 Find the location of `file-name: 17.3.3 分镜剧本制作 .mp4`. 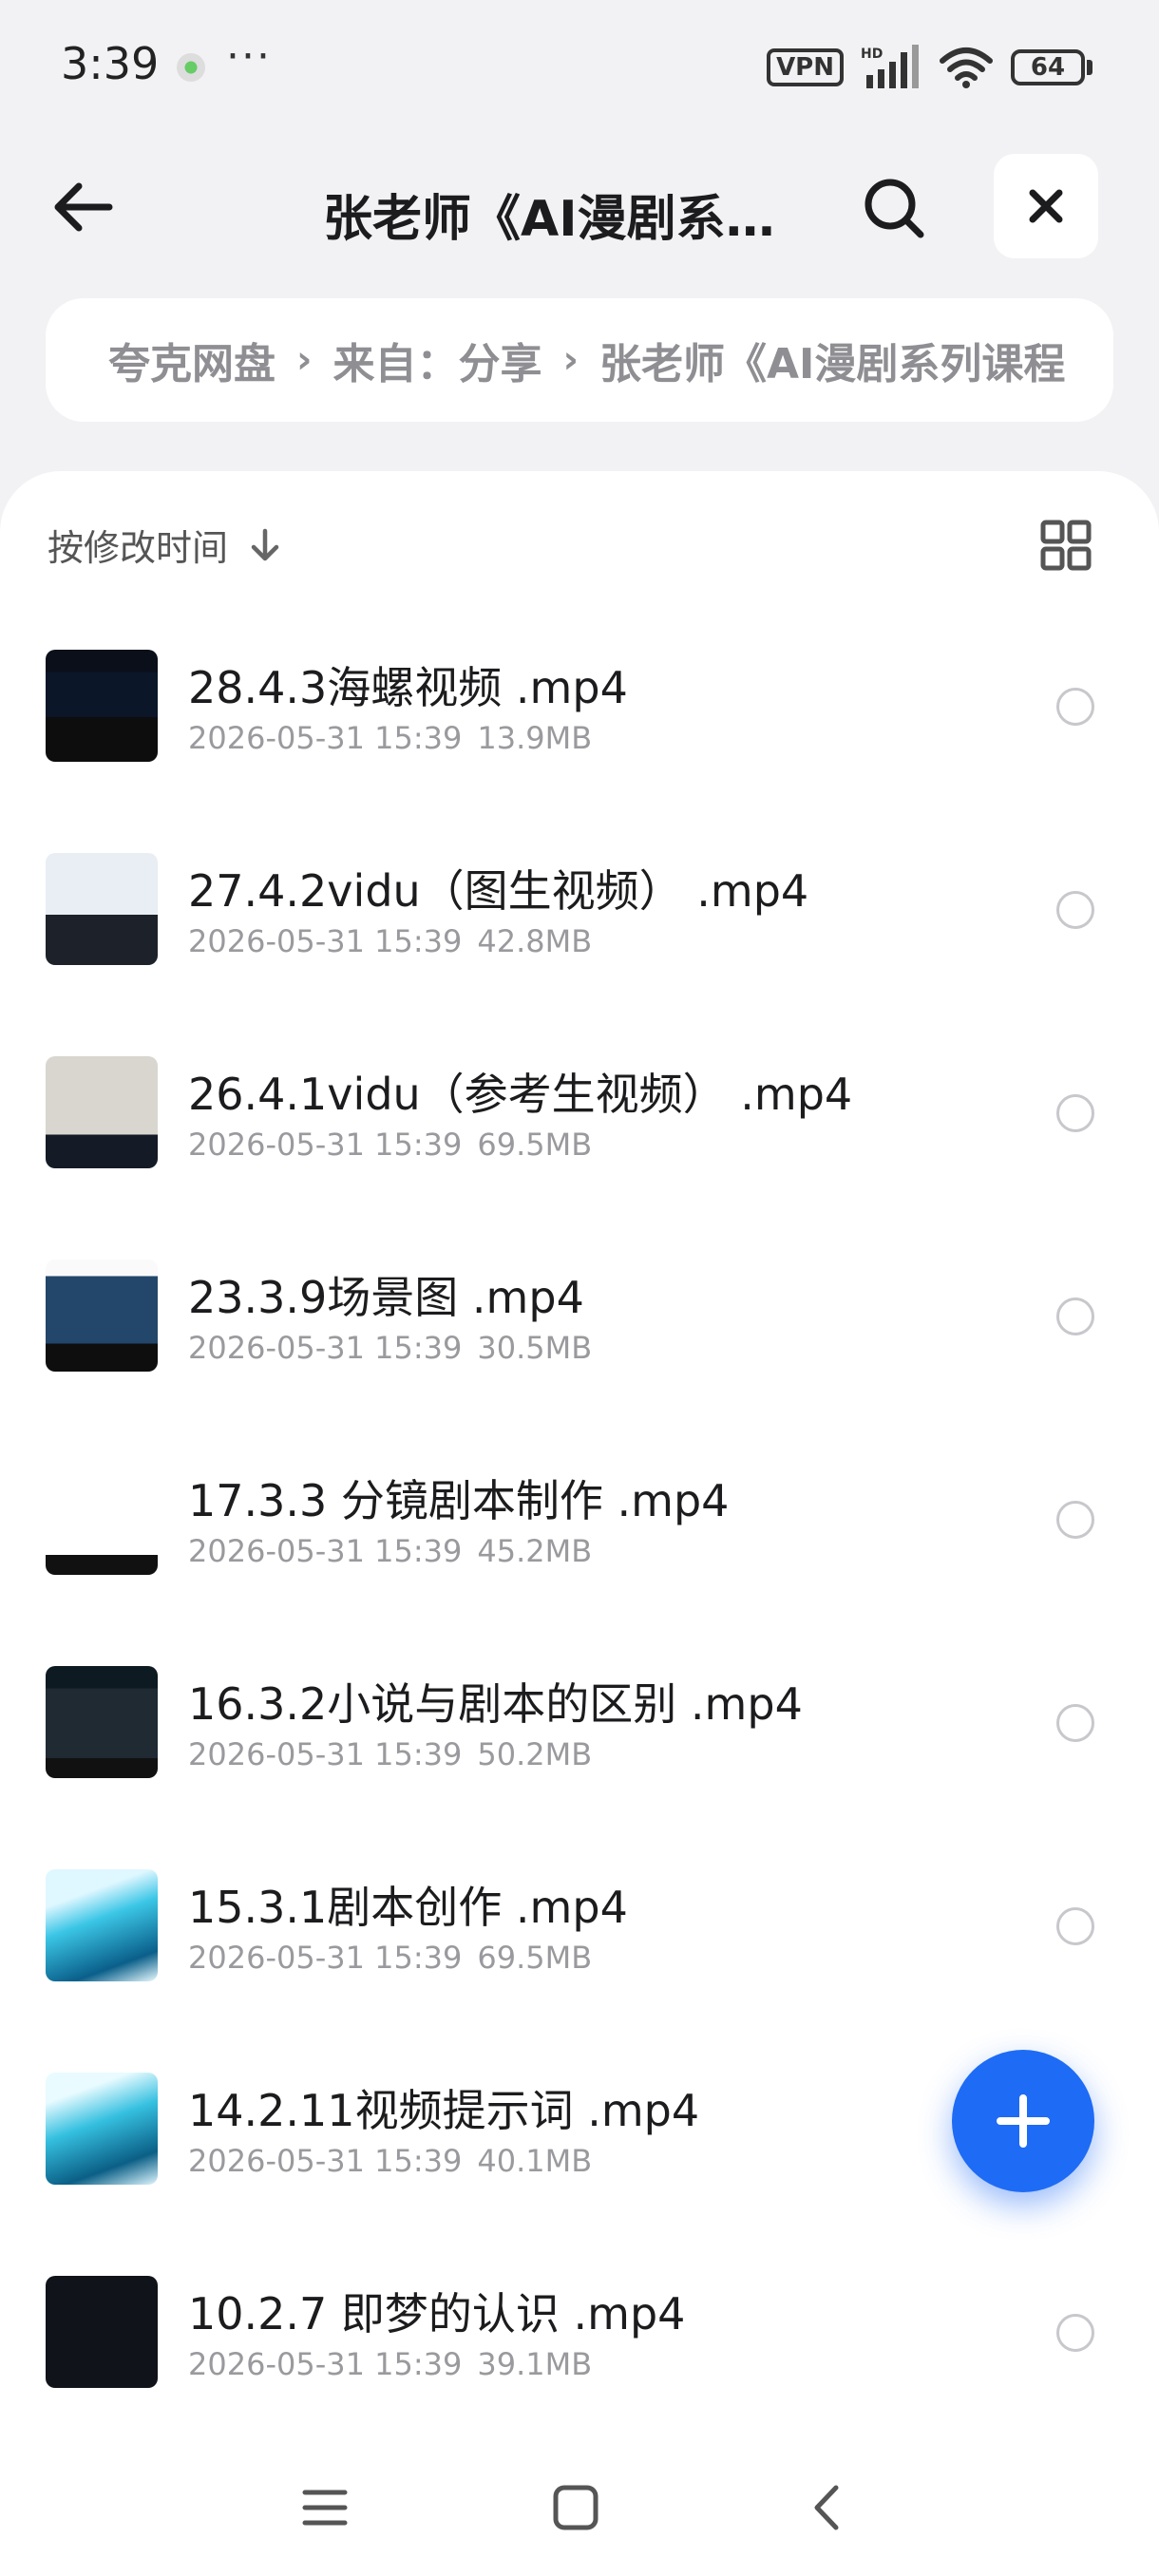

file-name: 17.3.3 分镜剧本制作 .mp4 is located at coordinates (459, 1500).